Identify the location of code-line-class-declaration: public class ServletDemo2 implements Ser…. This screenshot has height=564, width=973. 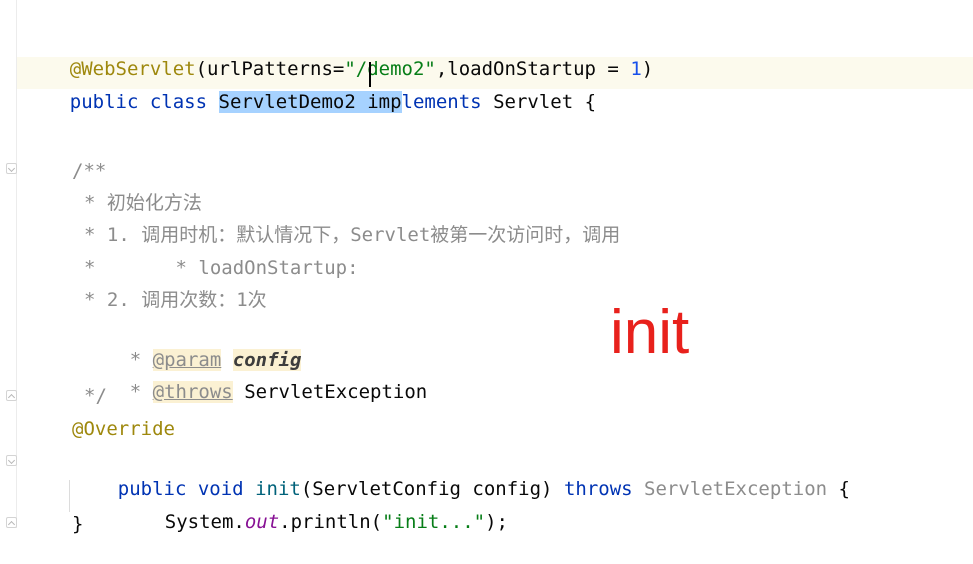
(310, 86).